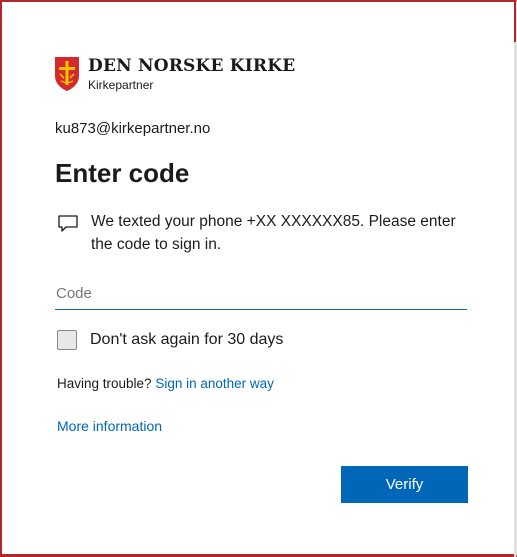  Describe the element at coordinates (68, 223) in the screenshot. I see `chat-bubble-icon` at that location.